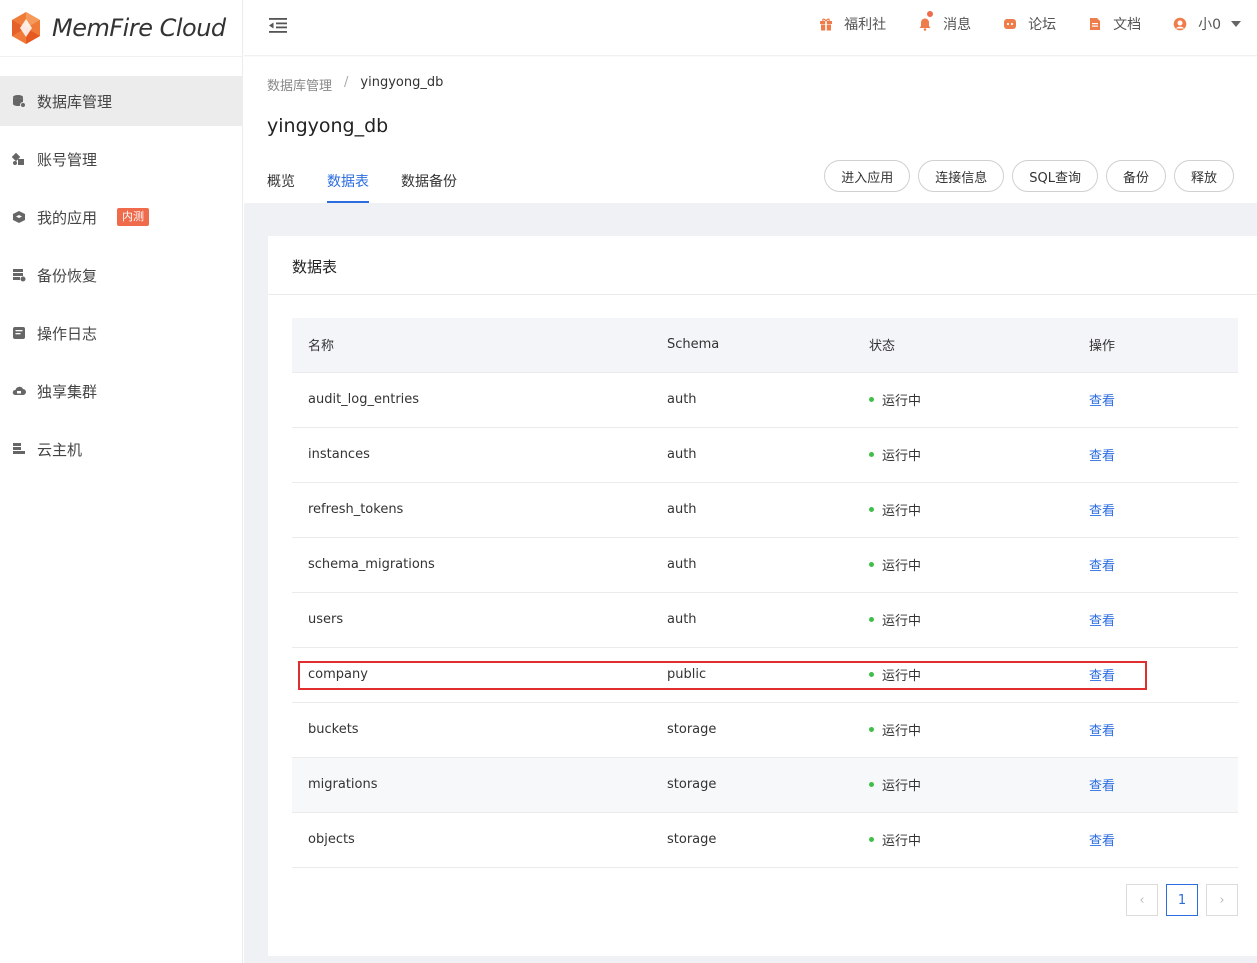 Image resolution: width=1257 pixels, height=963 pixels. I want to click on column-header-name: 名称, so click(479, 345).